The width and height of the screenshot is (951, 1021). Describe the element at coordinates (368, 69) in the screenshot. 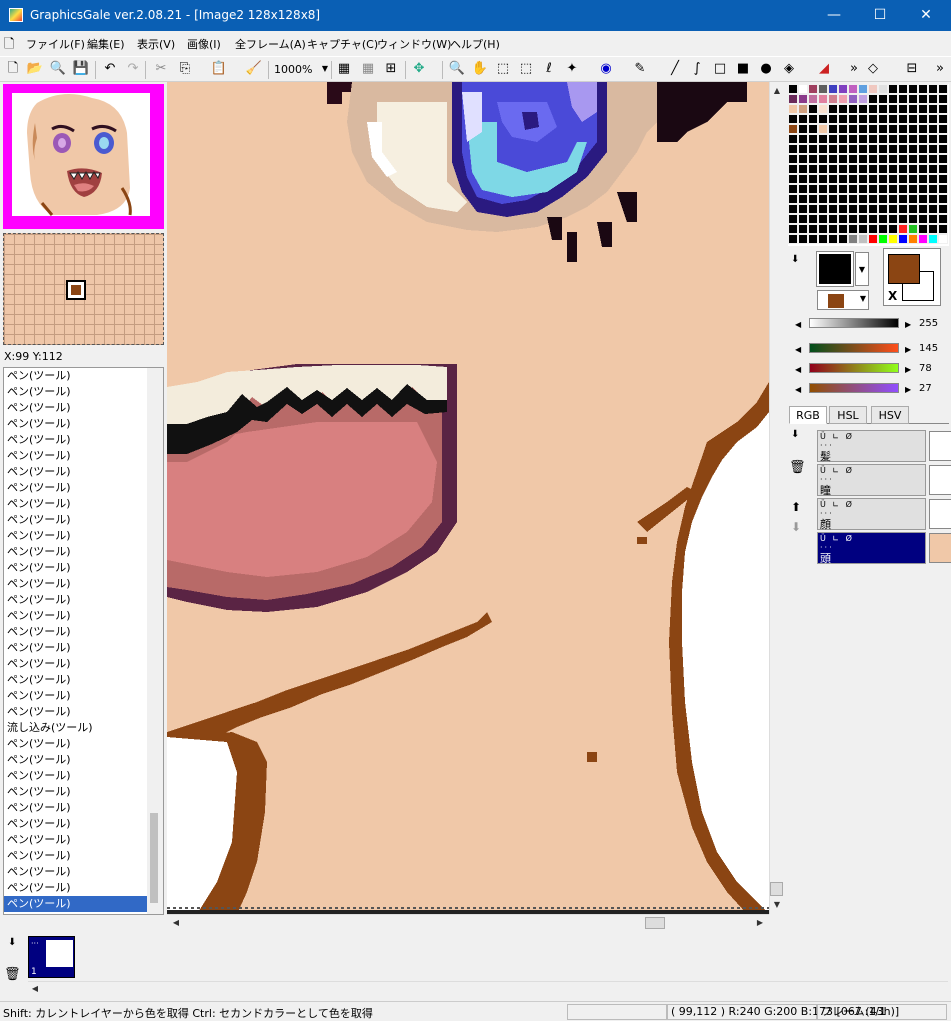

I see `pixel-grid-icon: ▦` at that location.